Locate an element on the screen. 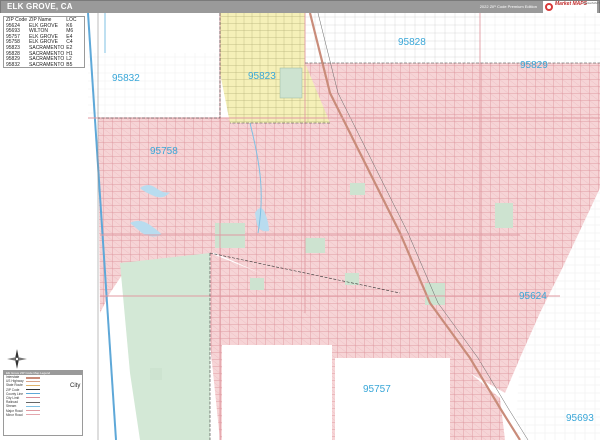  logo-subtext: MarketMAPS.com is located at coordinates (591, 3).